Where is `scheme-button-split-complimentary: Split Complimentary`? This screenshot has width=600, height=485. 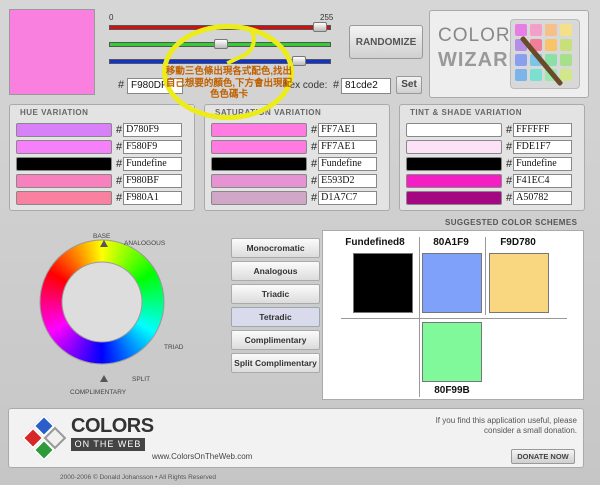
scheme-button-split-complimentary: Split Complimentary is located at coordinates (275, 363).